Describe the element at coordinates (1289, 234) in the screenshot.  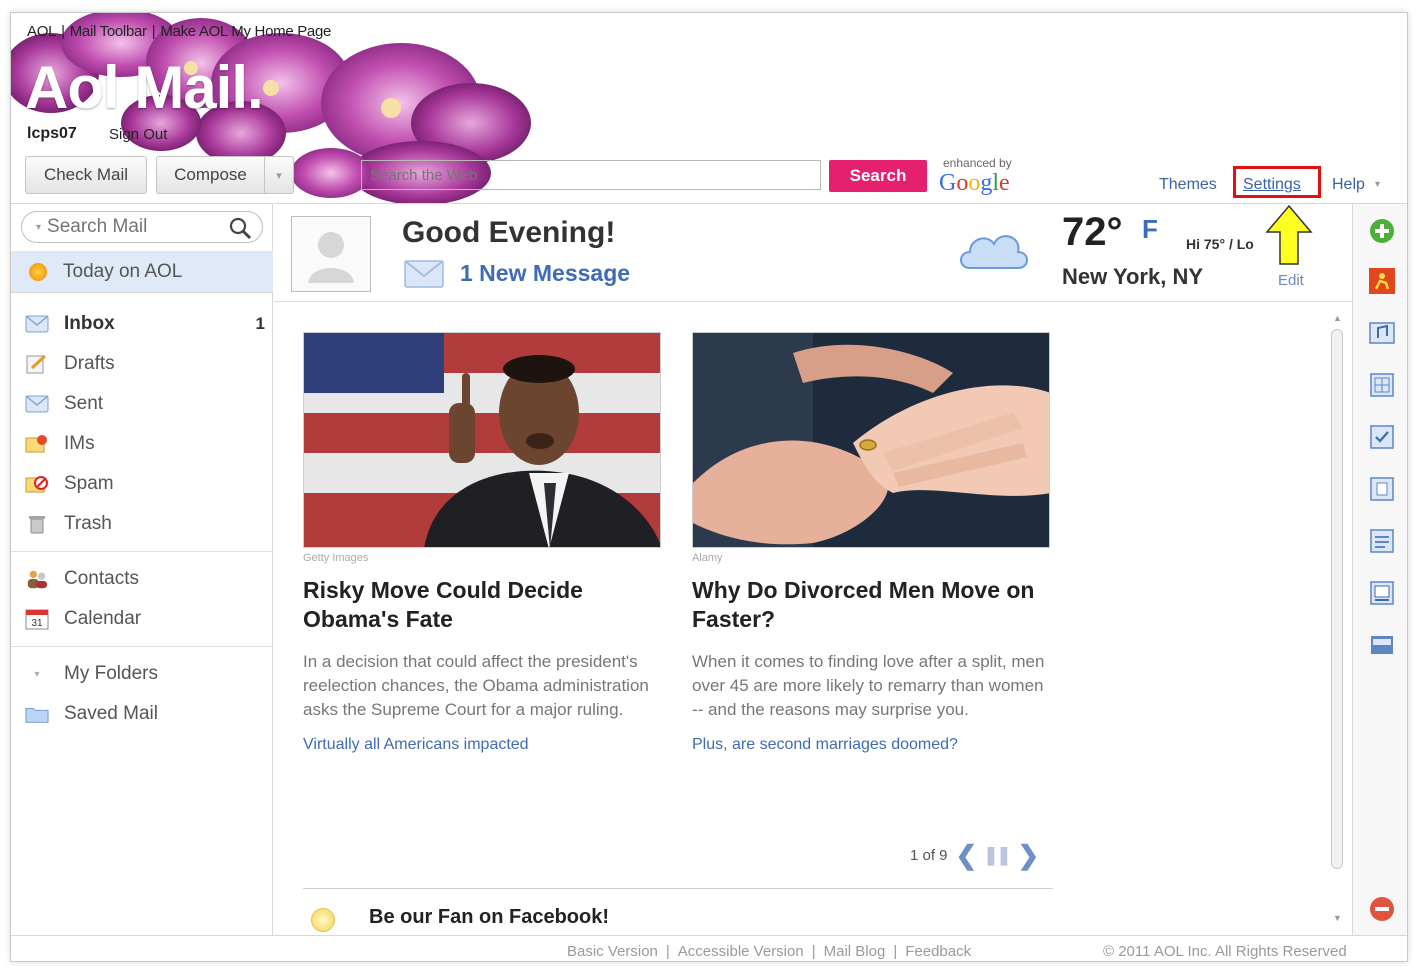
I see `arrow-up-icon` at that location.